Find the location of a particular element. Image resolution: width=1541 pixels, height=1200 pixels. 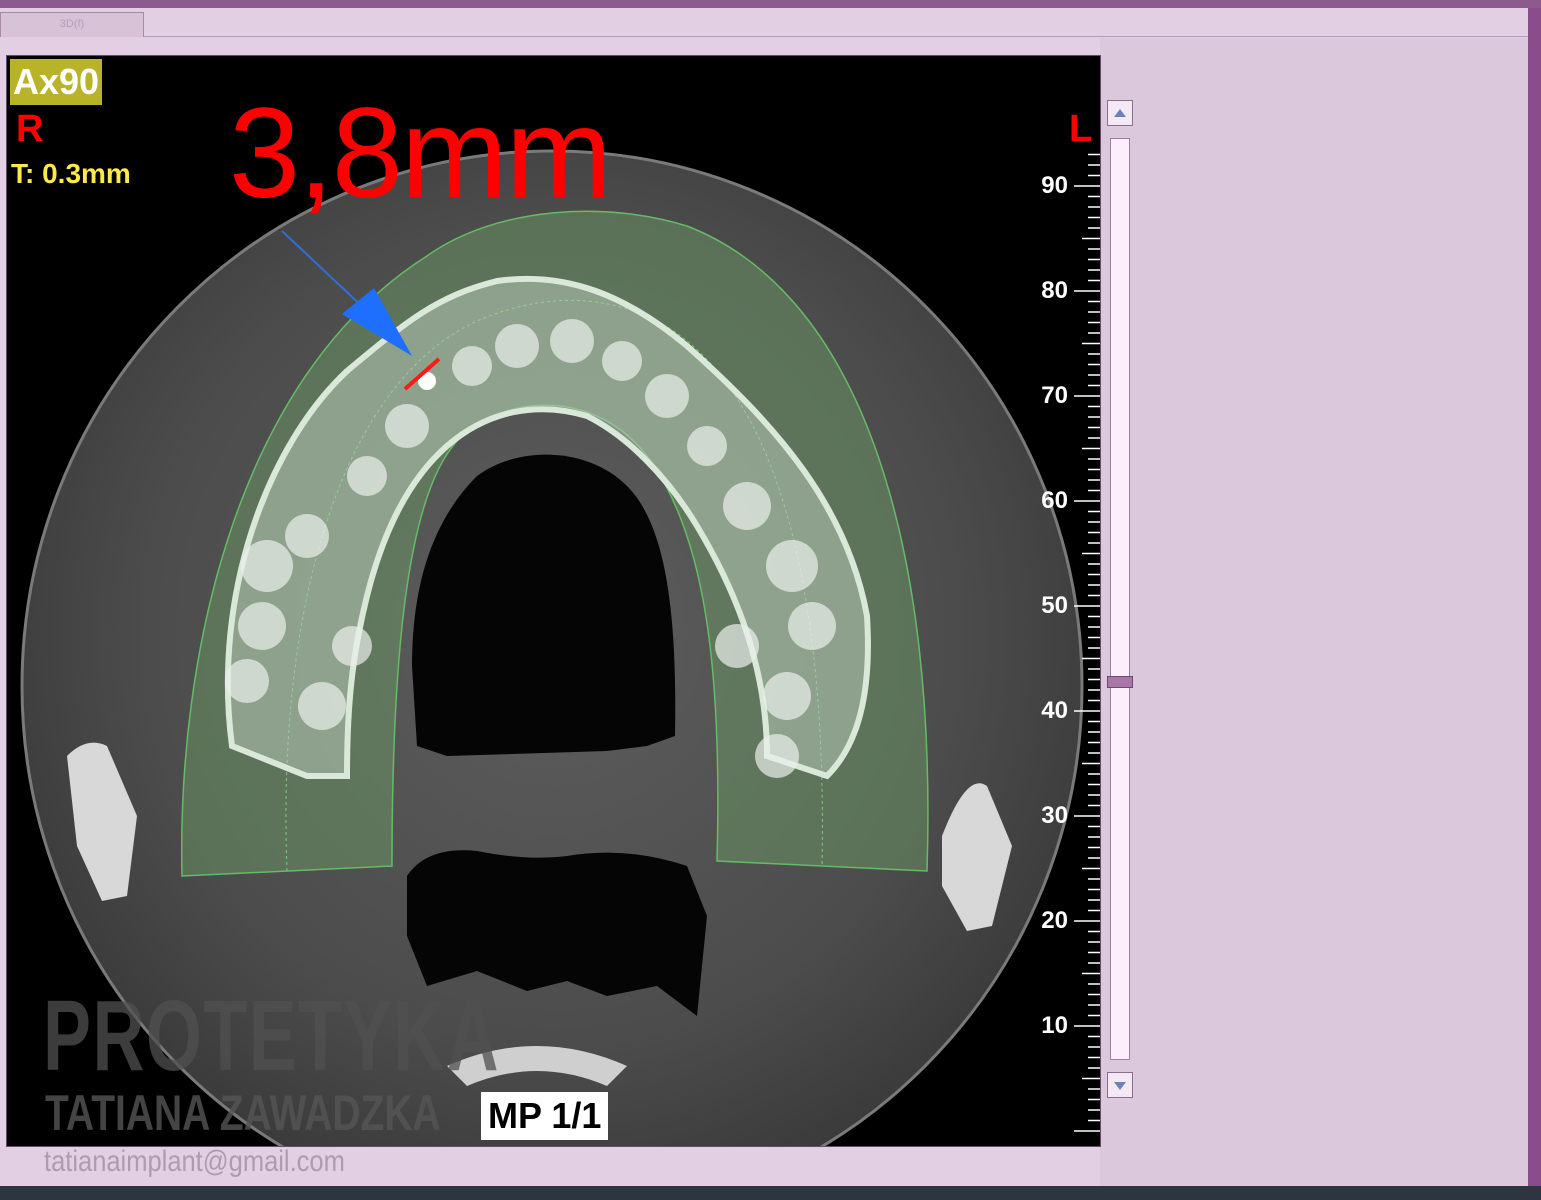

arrow-down-icon is located at coordinates (1120, 1086).